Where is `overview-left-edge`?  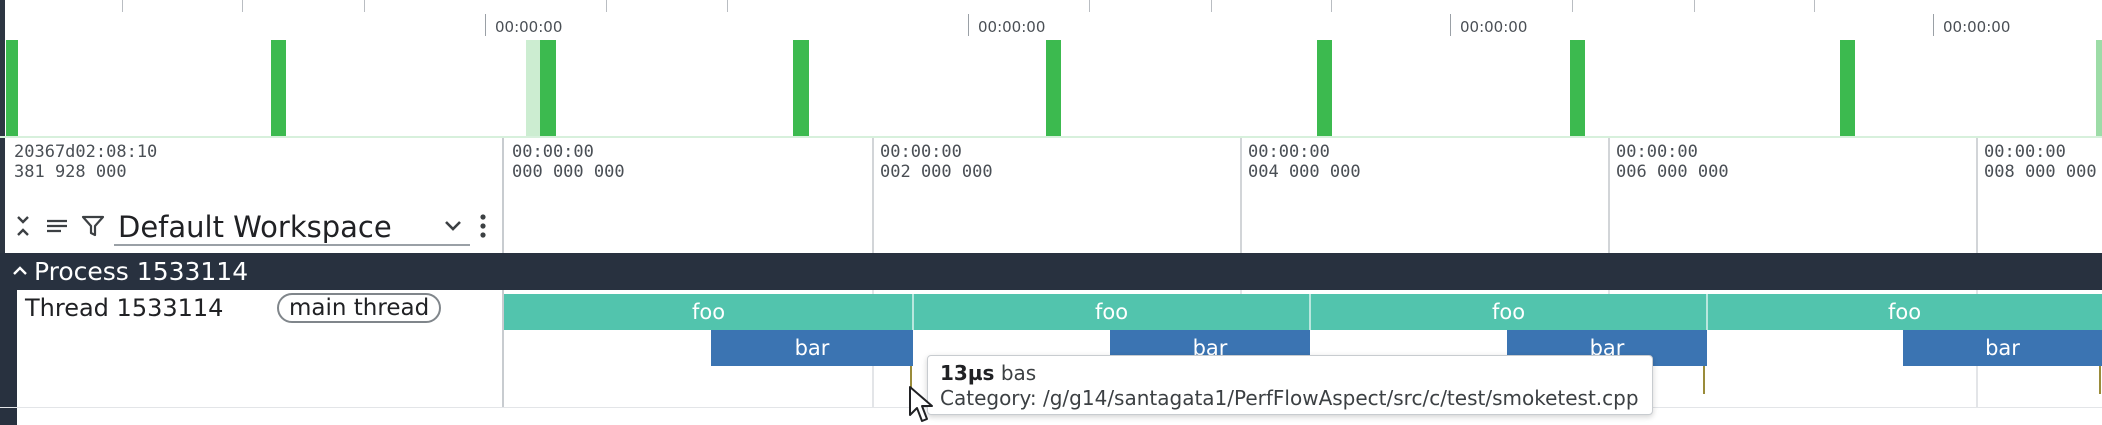
overview-left-edge is located at coordinates (2, 69).